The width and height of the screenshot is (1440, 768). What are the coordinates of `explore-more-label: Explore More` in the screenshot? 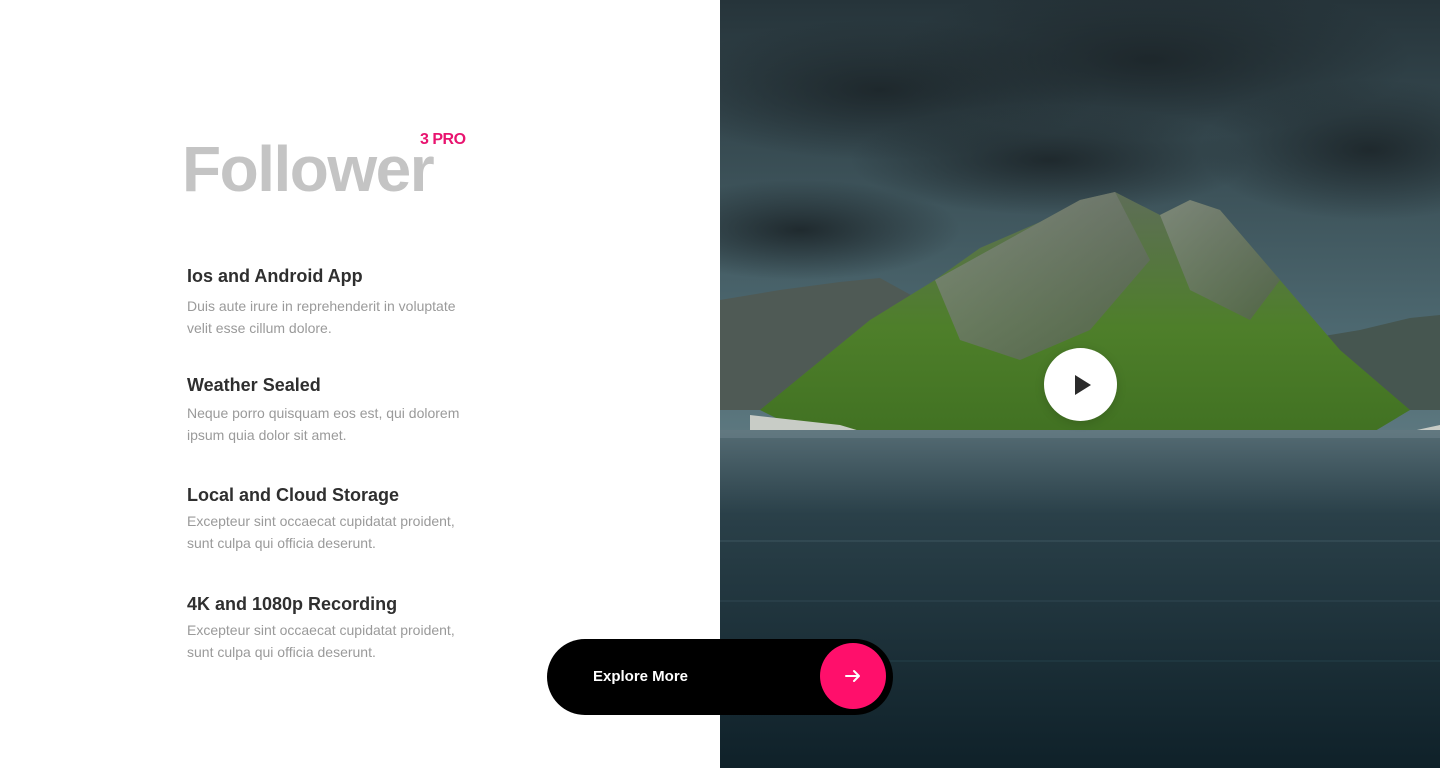 It's located at (641, 676).